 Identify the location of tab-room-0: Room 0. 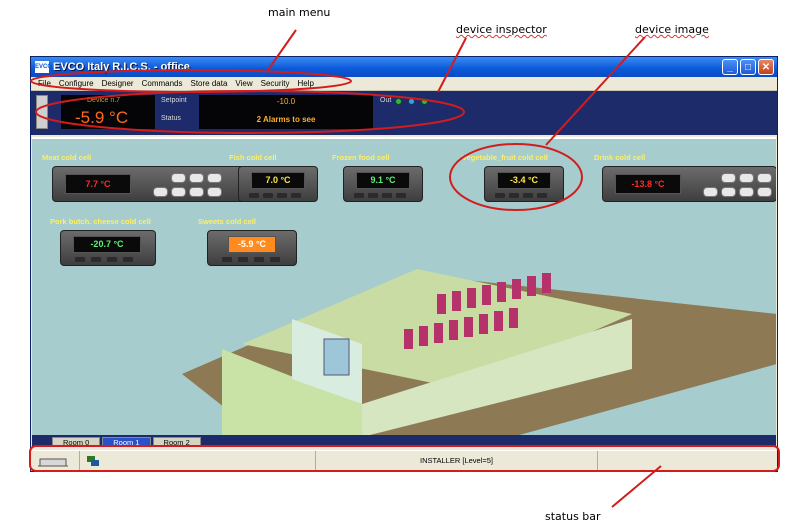
(76, 442).